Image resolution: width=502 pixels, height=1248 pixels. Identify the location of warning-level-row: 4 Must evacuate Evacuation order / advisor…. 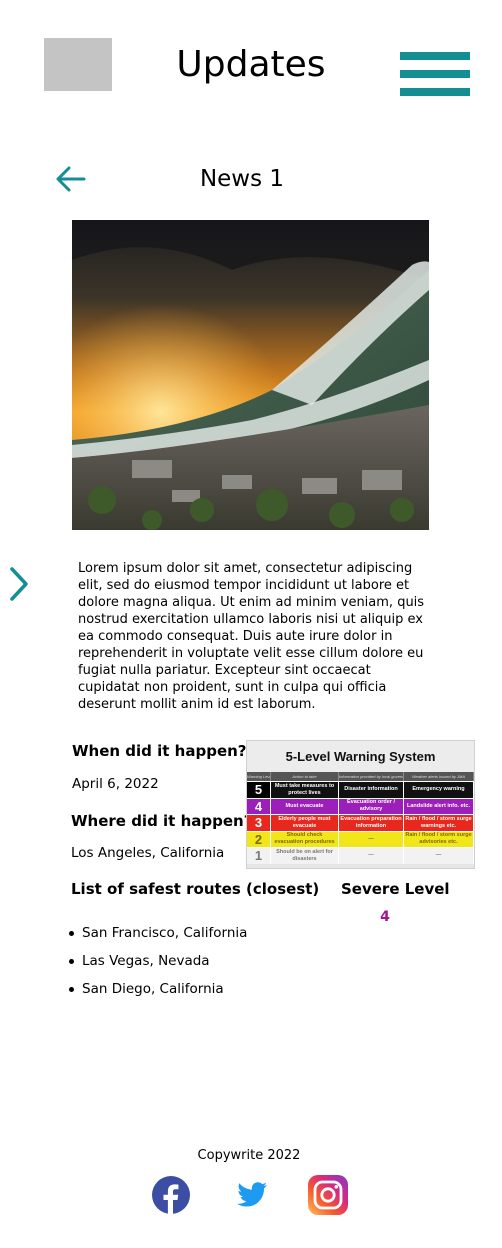
(360, 805).